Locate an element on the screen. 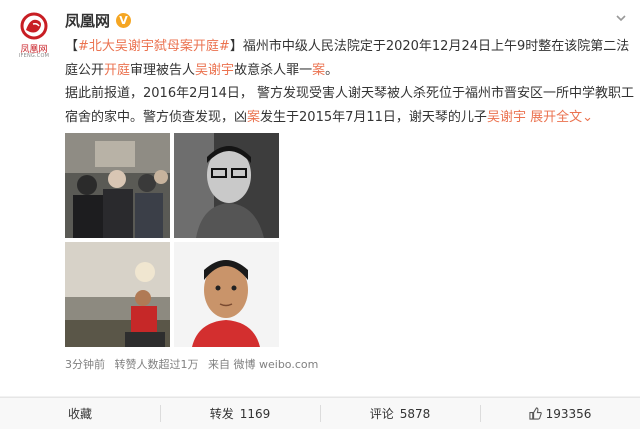  favorite-button: 收藏 is located at coordinates (80, 413).